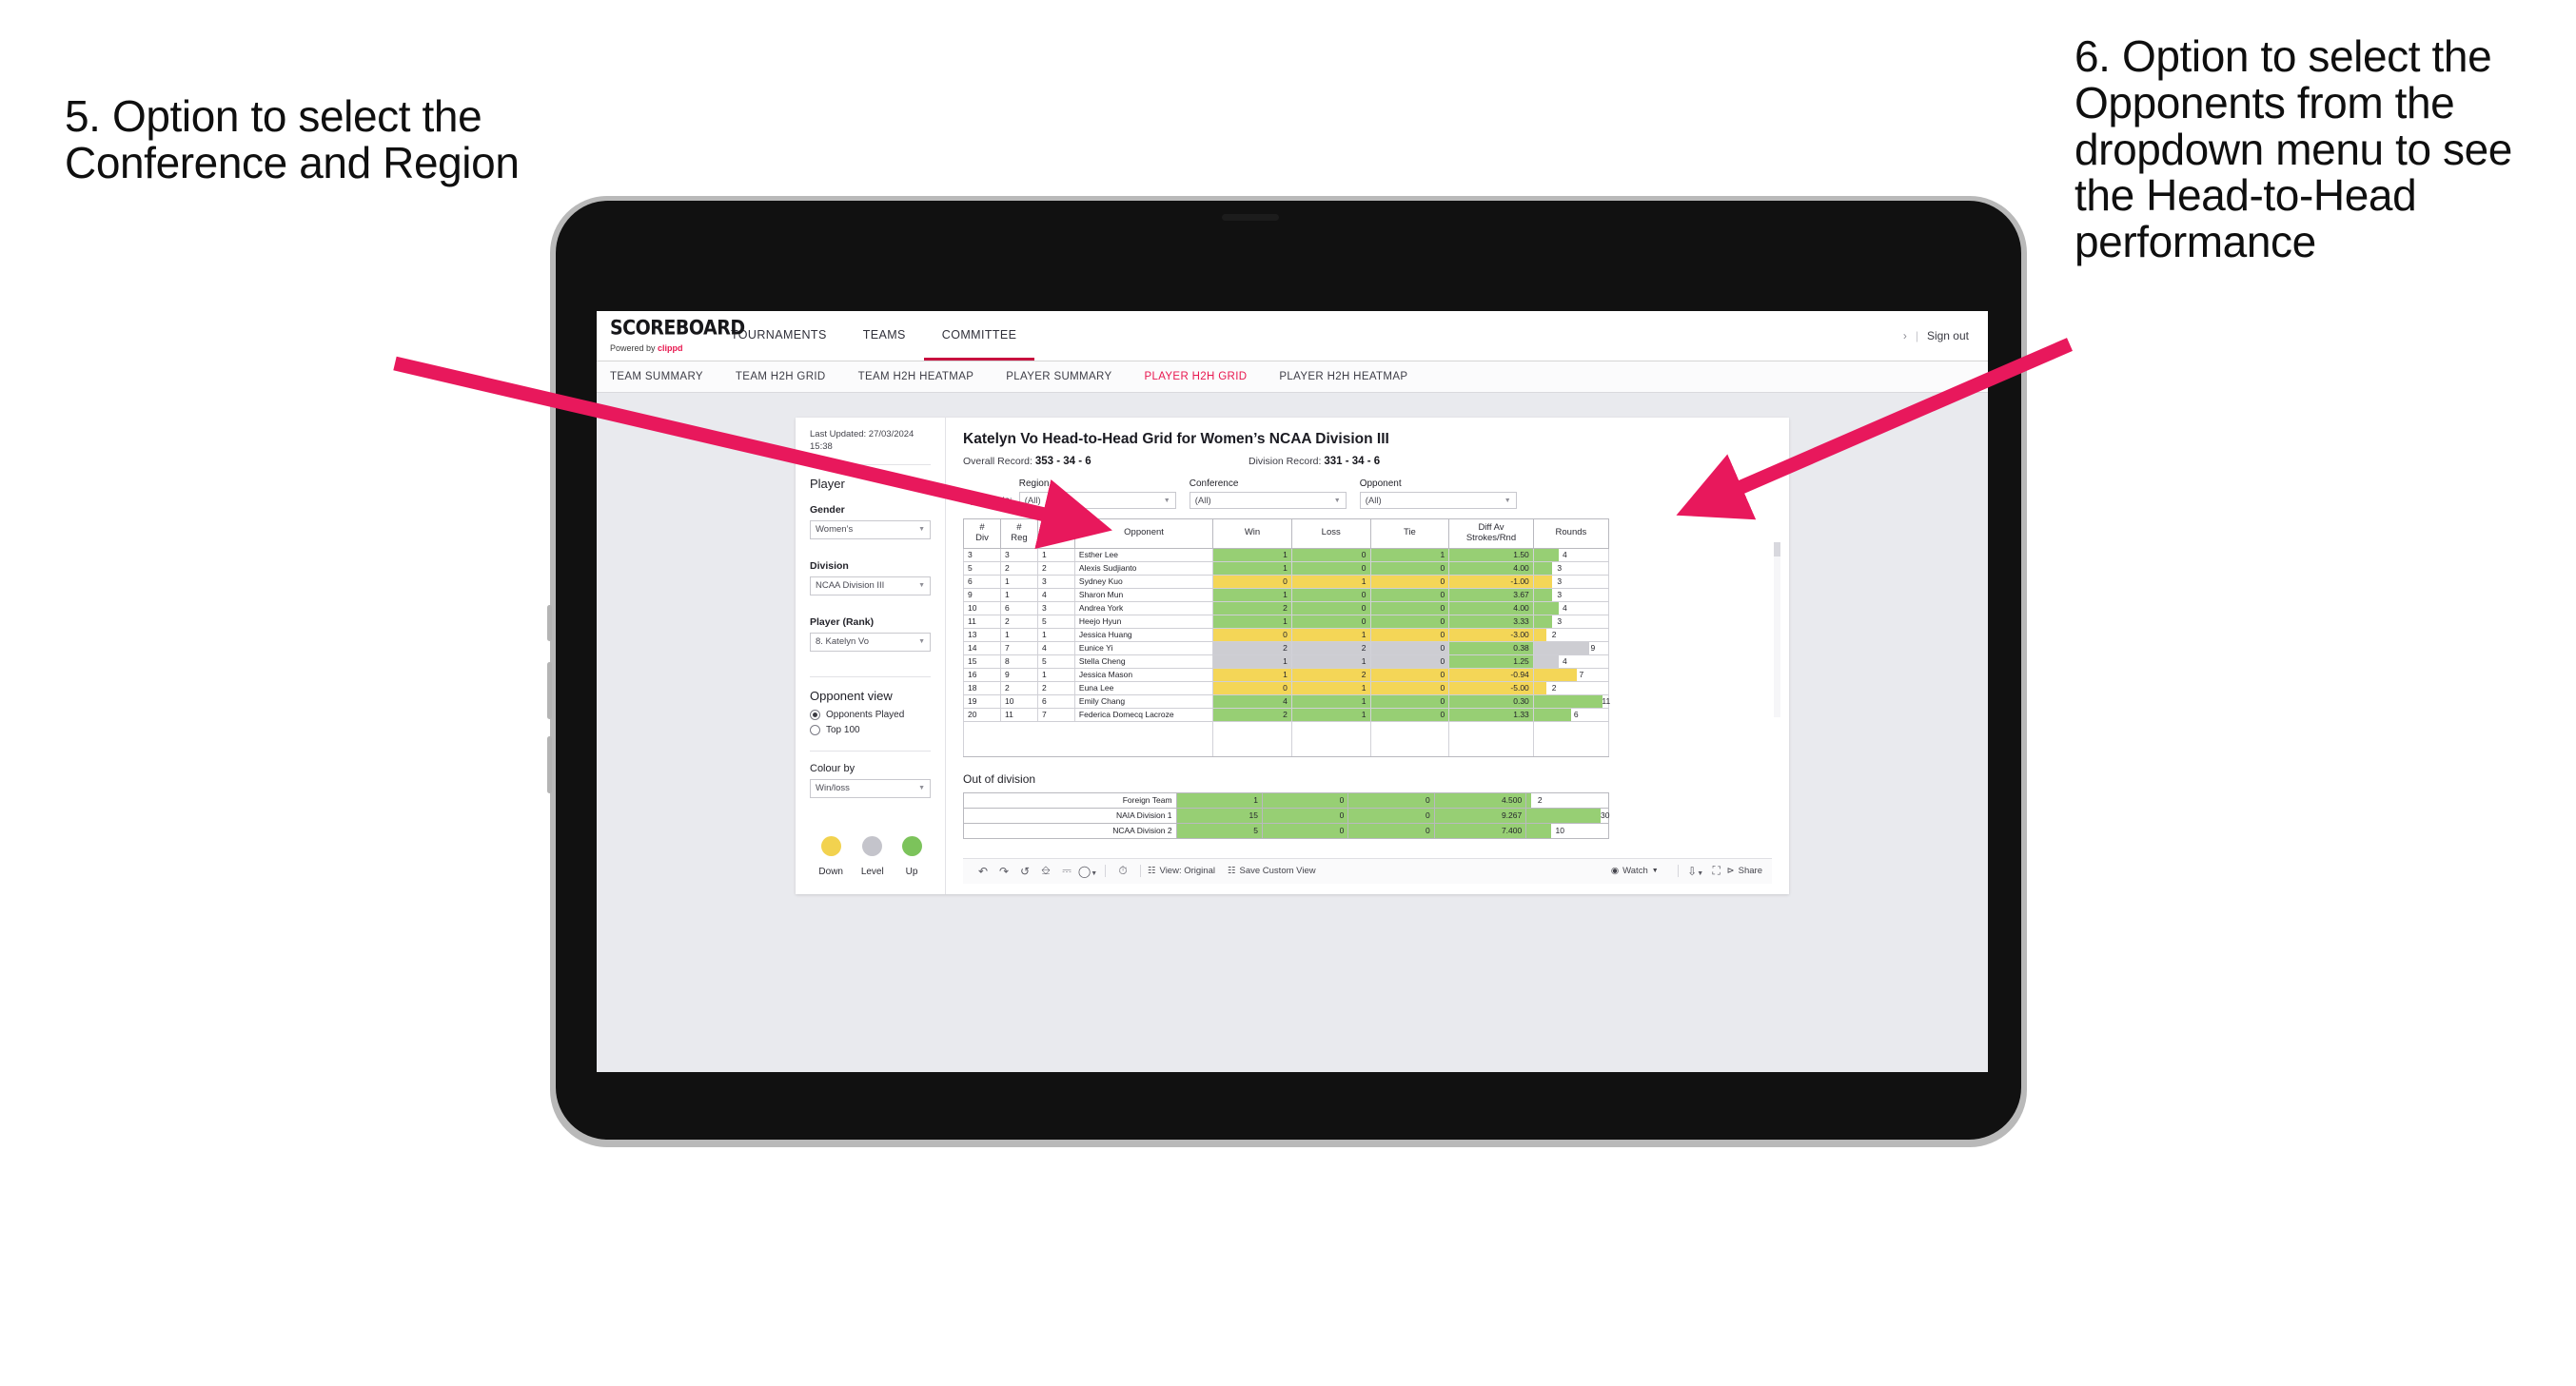  I want to click on table-row: 3 3 1 Esther Lee 1 0 1 1.50 4, so click(1286, 555).